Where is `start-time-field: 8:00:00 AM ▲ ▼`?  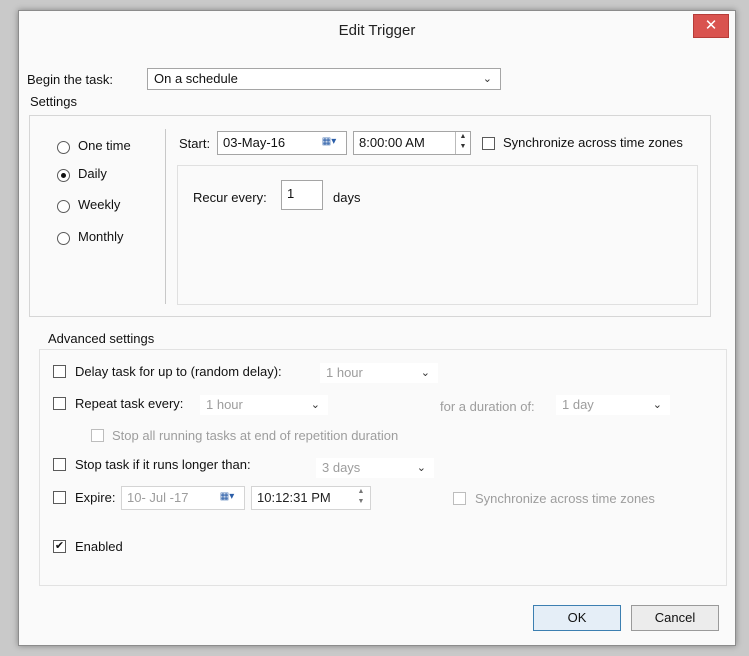
start-time-field: 8:00:00 AM ▲ ▼ is located at coordinates (412, 143).